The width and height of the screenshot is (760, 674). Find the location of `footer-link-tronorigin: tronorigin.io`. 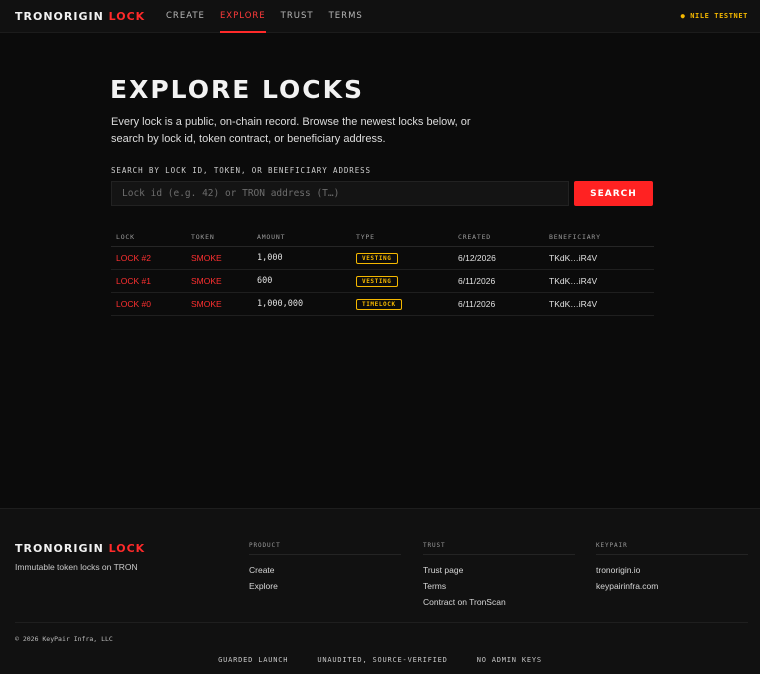

footer-link-tronorigin: tronorigin.io is located at coordinates (672, 570).